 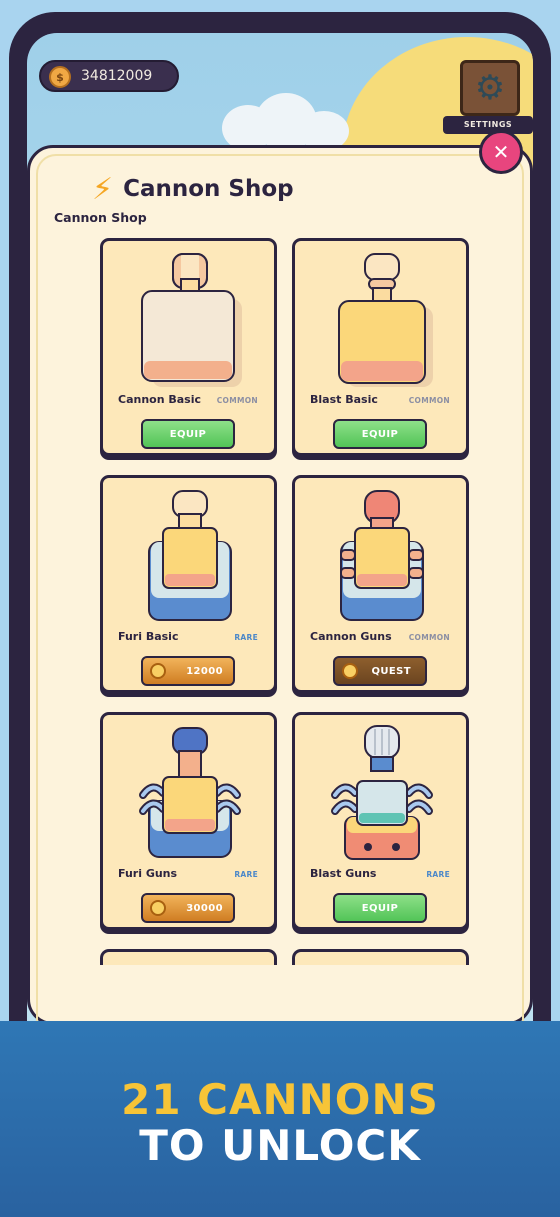 I want to click on banner-subheadline: TO UNLOCK, so click(x=280, y=1145).